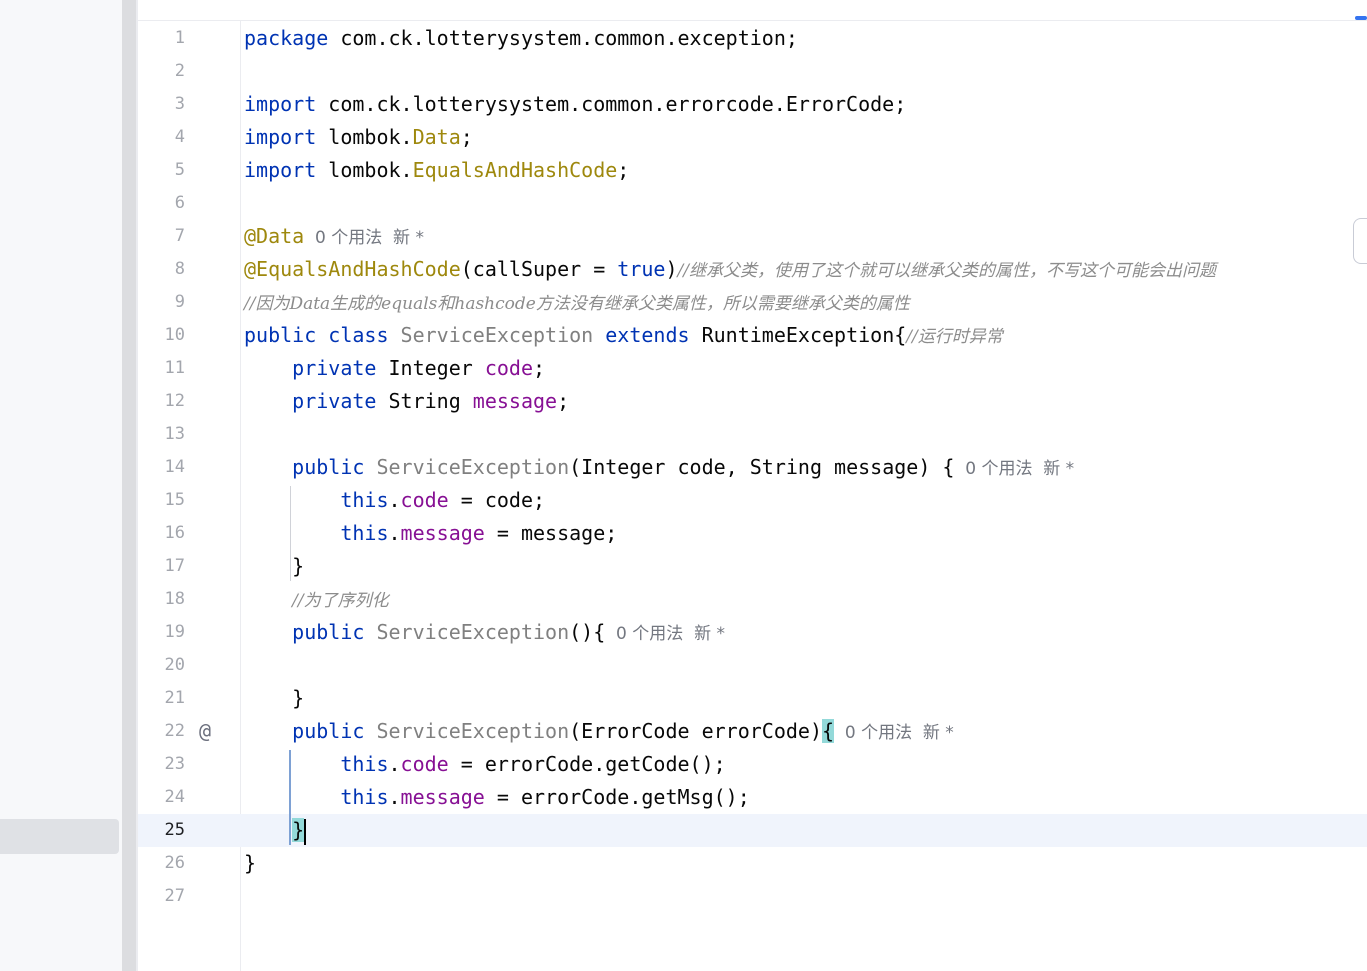  Describe the element at coordinates (946, 271) in the screenshot. I see `code-comment: //继承父类，使用了这个就可以继承父类的属性，不写这个可能会出问题` at that location.